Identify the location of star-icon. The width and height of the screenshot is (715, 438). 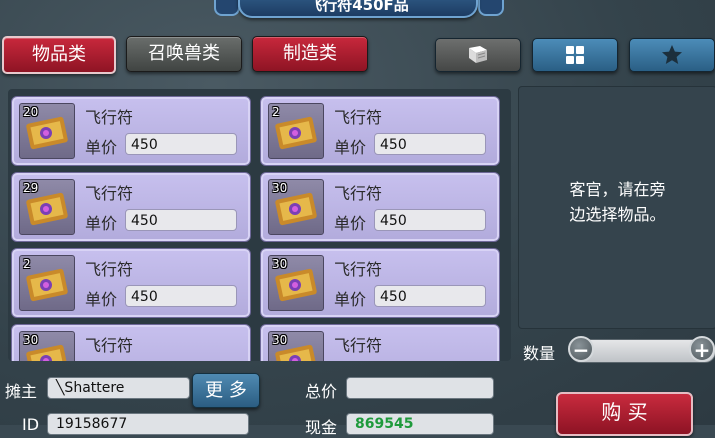
(672, 54).